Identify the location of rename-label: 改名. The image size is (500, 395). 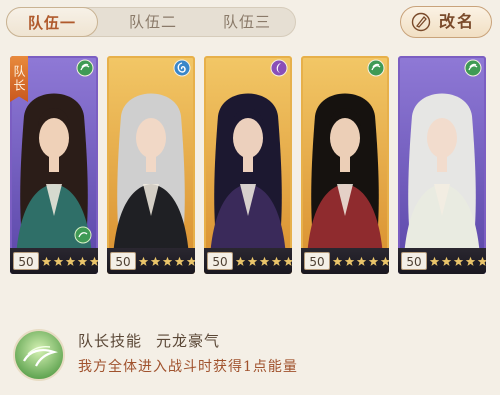
(457, 21).